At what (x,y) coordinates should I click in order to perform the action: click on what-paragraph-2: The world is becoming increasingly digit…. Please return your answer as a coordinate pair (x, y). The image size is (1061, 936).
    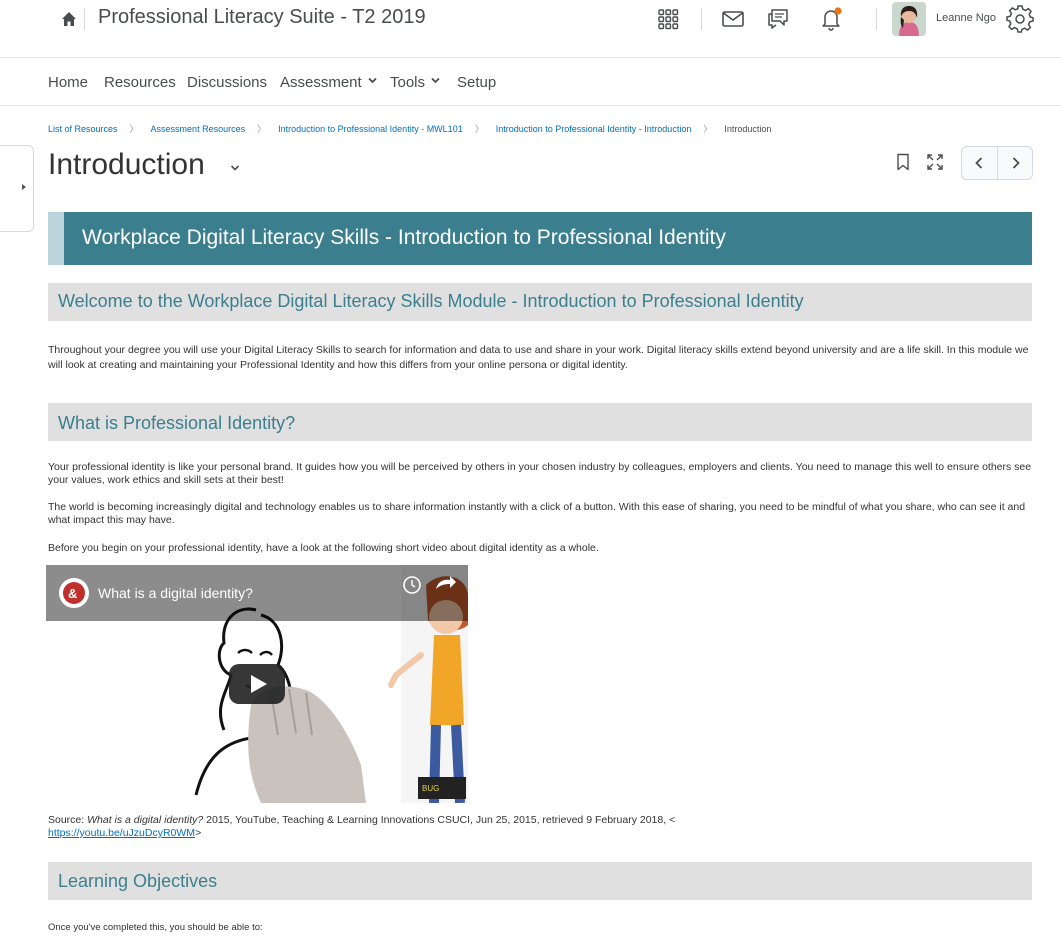
    Looking at the image, I should click on (537, 513).